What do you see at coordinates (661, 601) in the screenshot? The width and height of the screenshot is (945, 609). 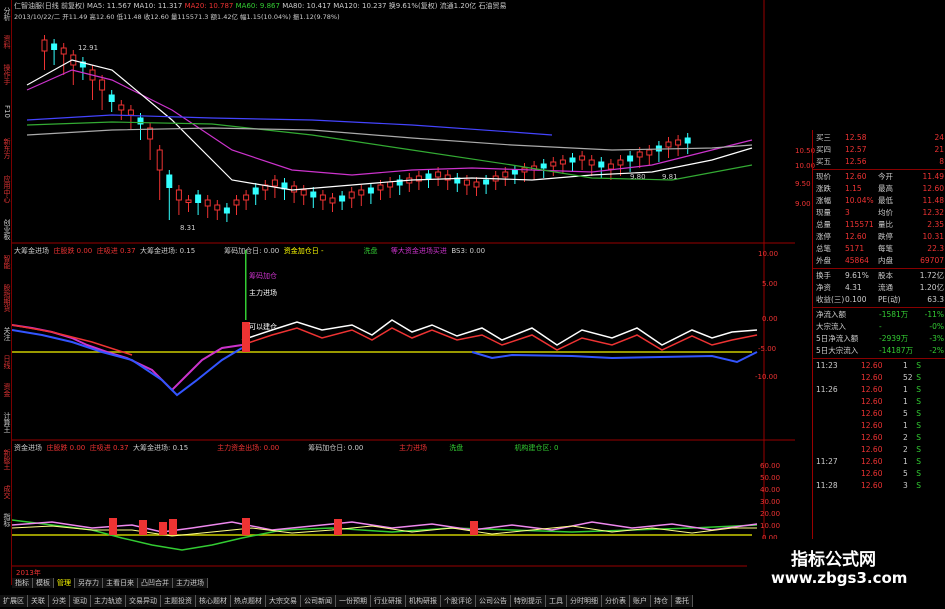 I see `bottom-tab: 持仓` at bounding box center [661, 601].